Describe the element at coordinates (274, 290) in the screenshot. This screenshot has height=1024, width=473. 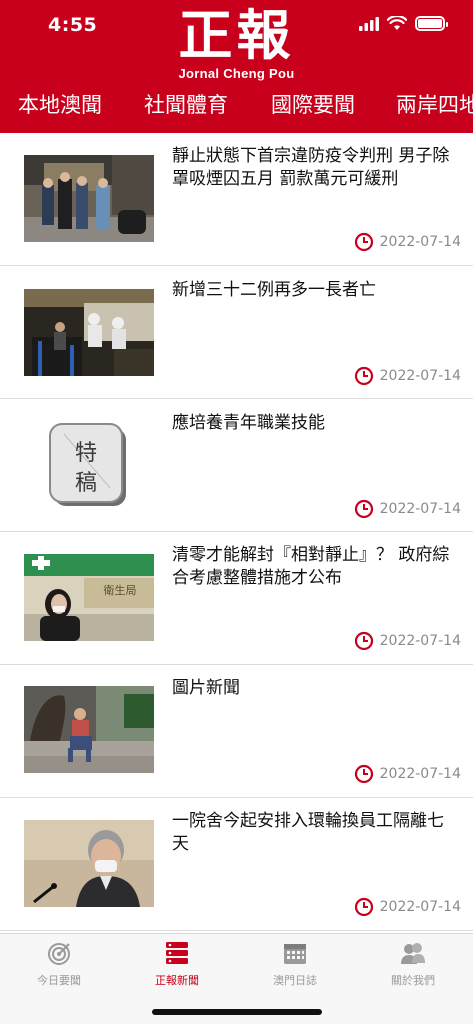
I see `article-title: 新增三十二例再多一長者亡` at that location.